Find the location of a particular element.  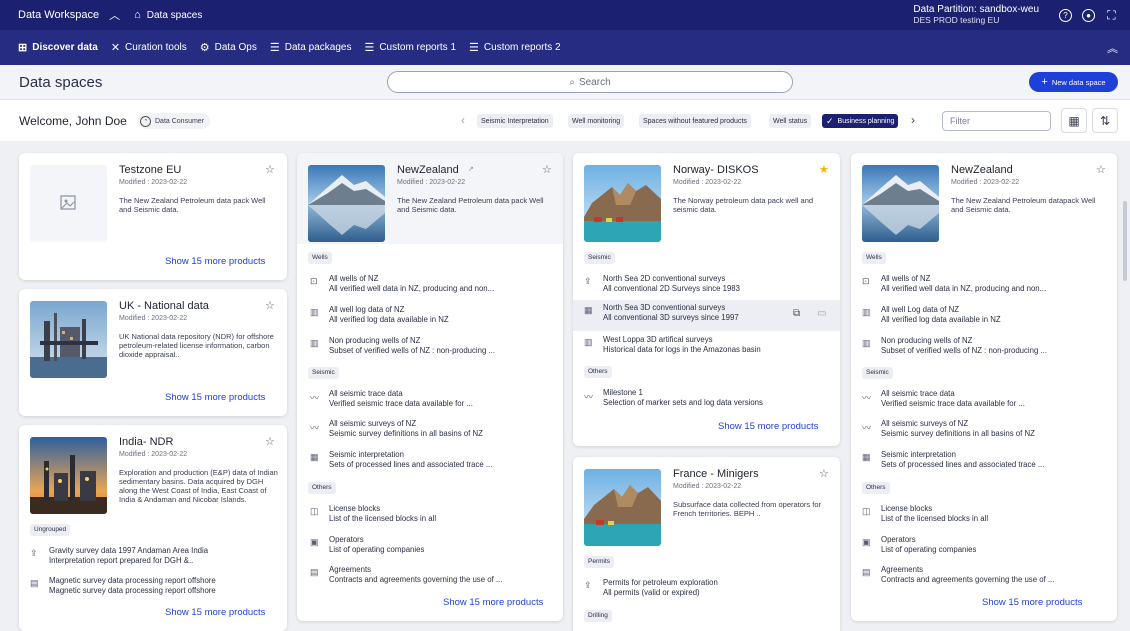

card-title: India- NDR is located at coordinates (146, 442).